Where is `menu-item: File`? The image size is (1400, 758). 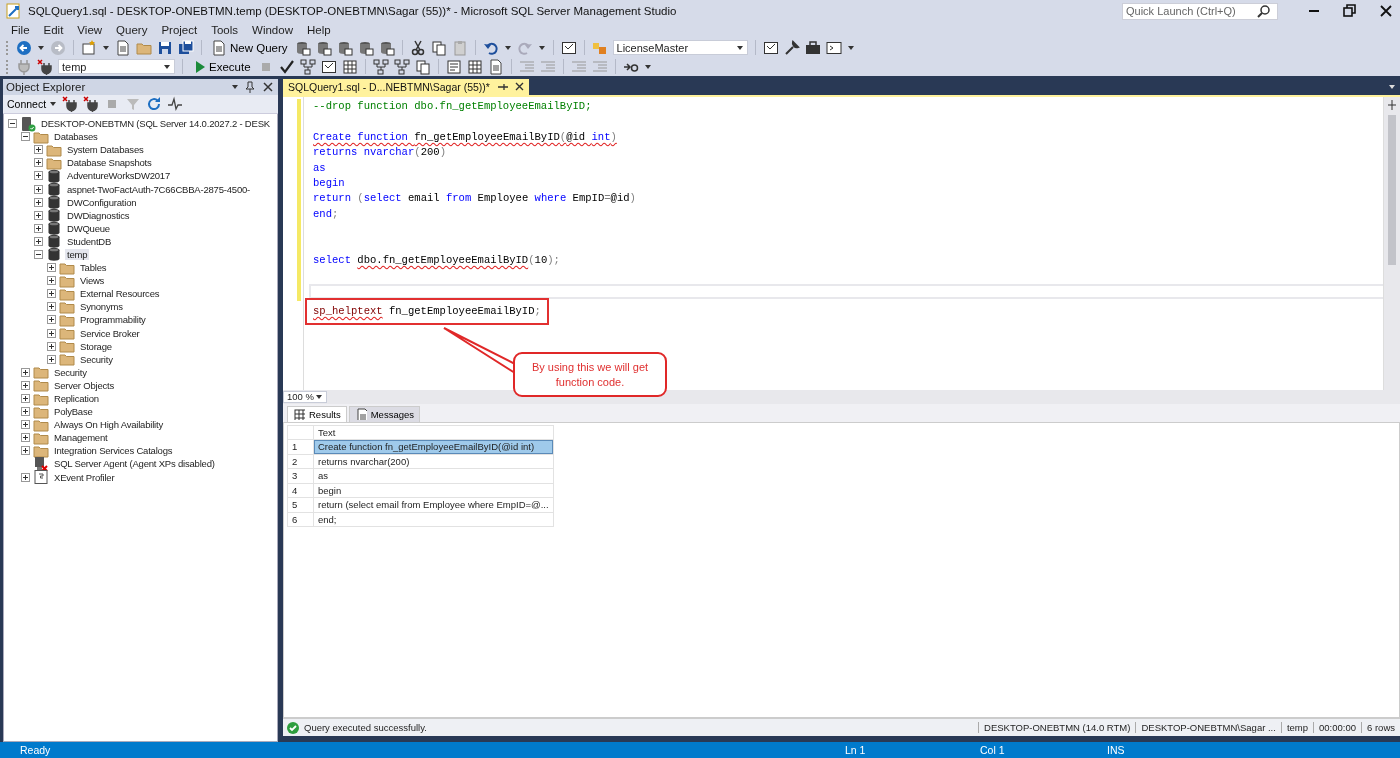 menu-item: File is located at coordinates (20, 30).